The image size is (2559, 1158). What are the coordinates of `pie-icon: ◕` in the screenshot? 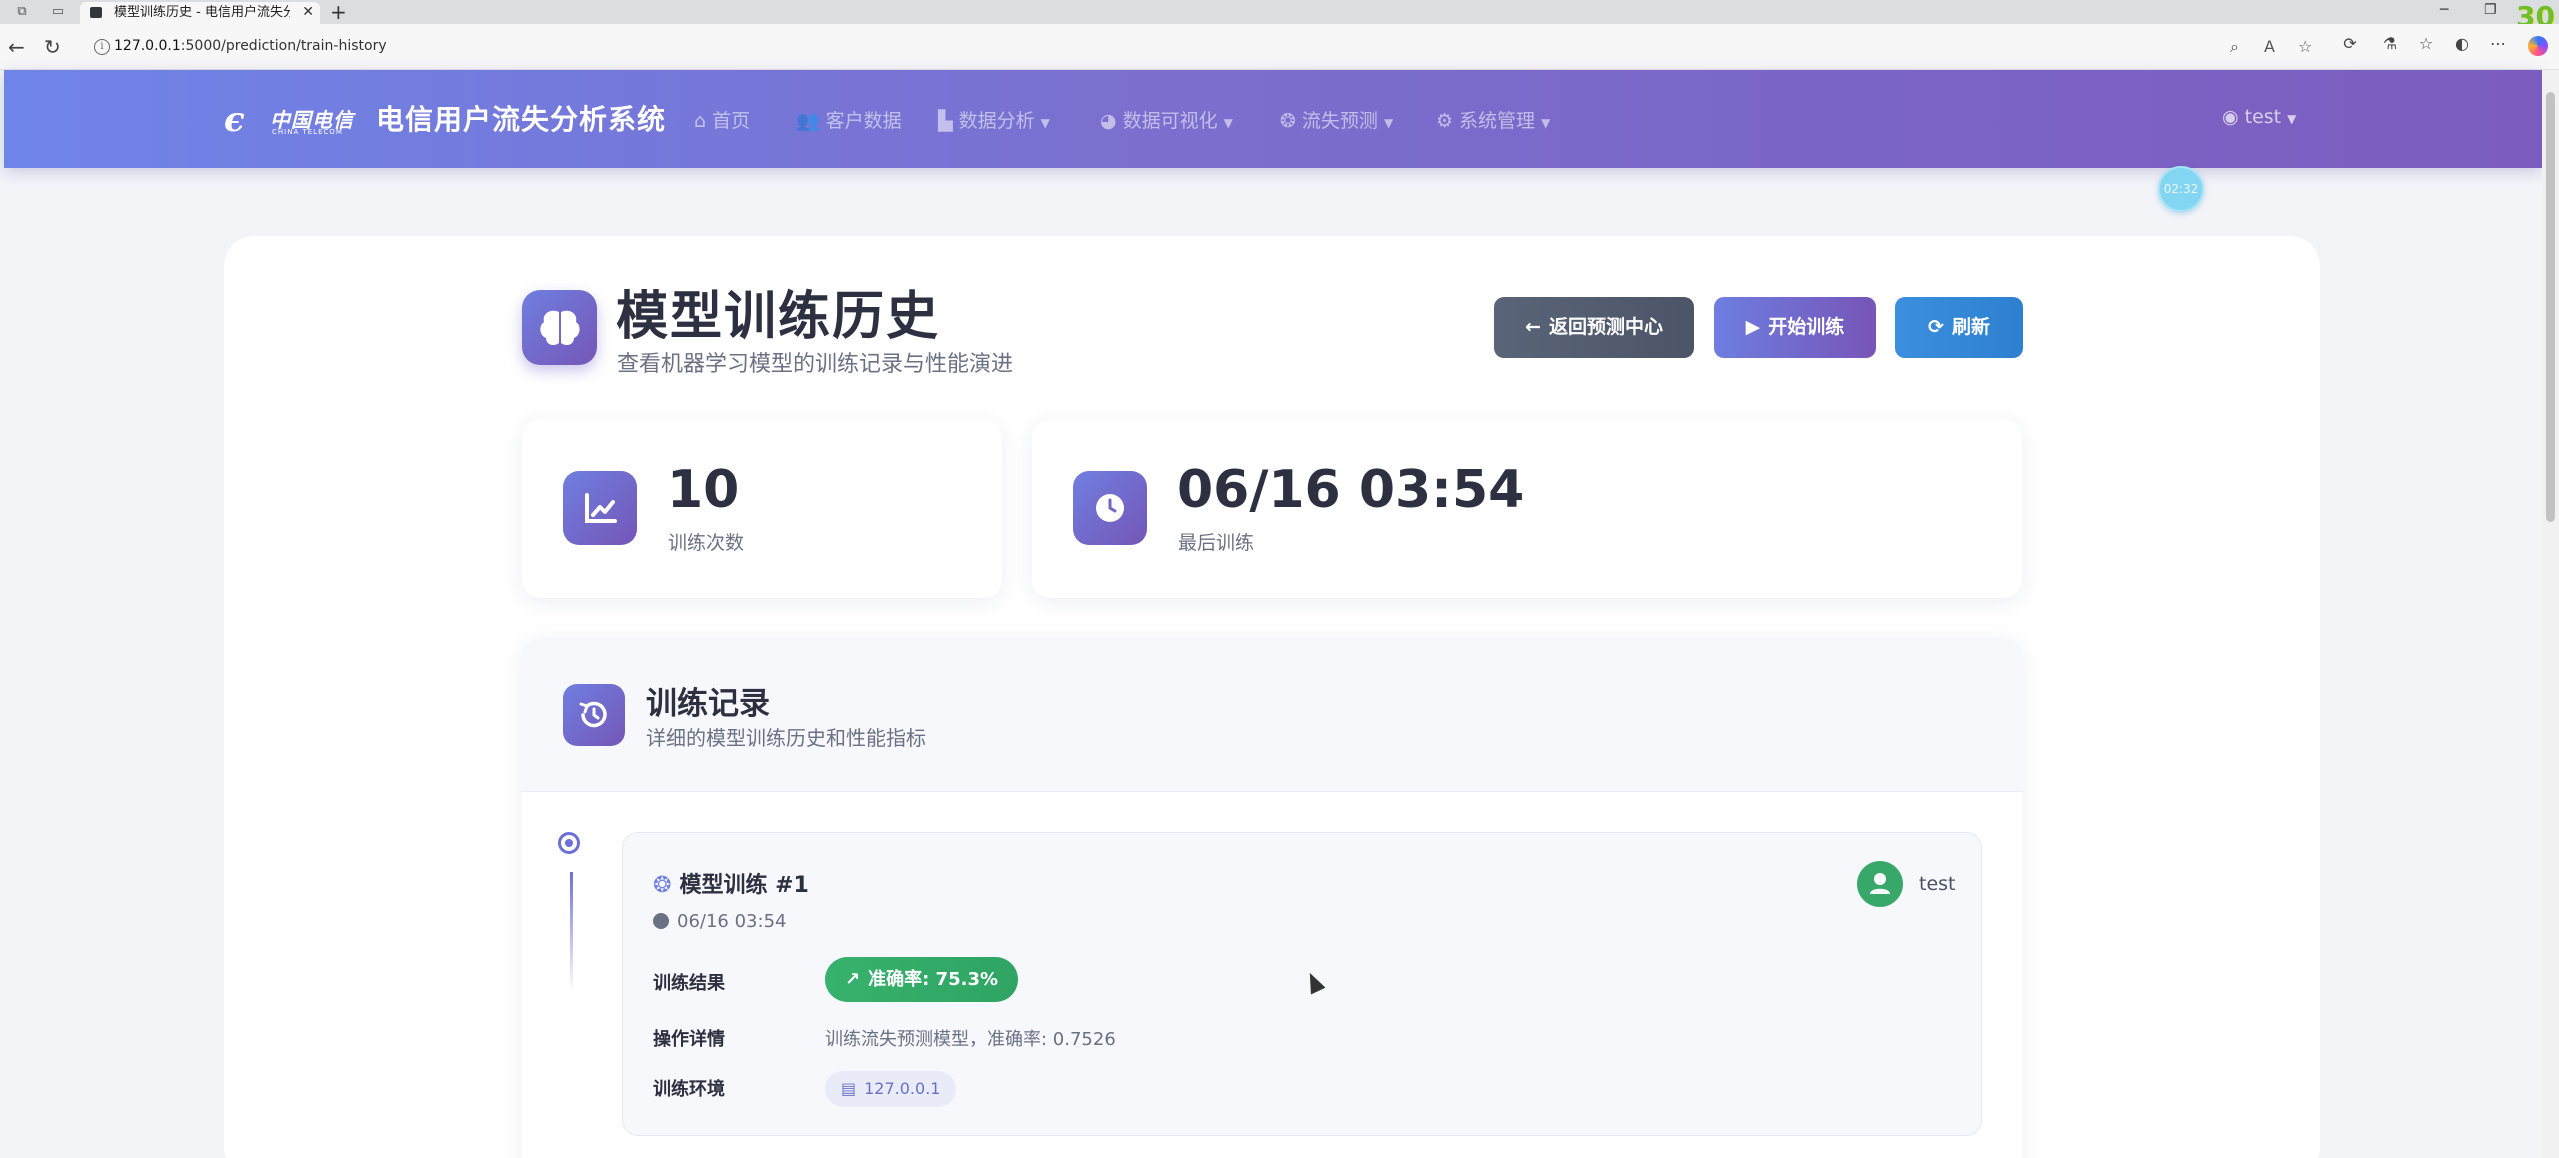 It's located at (1108, 121).